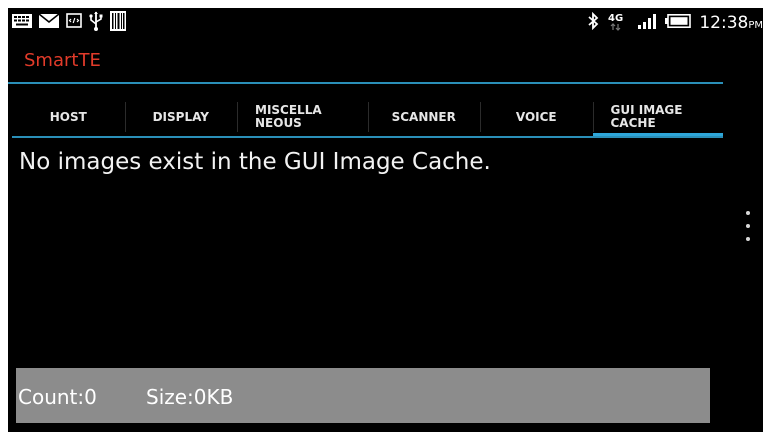  I want to click on battery-icon, so click(678, 23).